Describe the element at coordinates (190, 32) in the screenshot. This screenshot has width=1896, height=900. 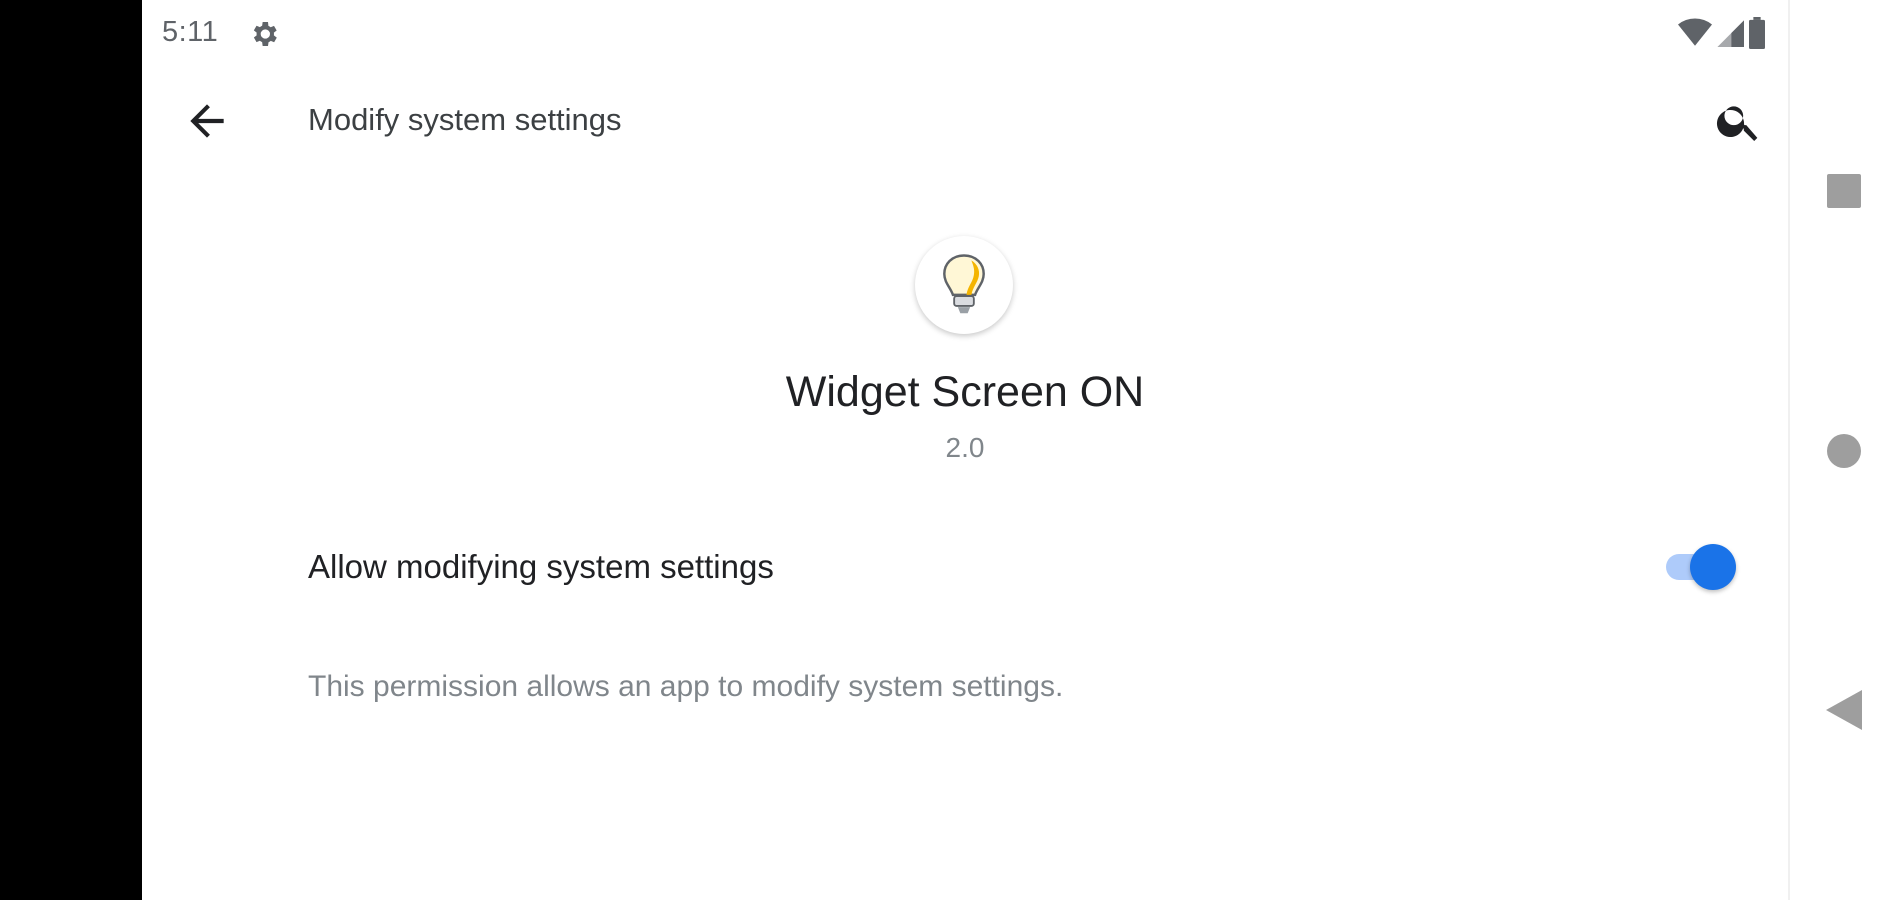
I see `status-time: 5:11` at that location.